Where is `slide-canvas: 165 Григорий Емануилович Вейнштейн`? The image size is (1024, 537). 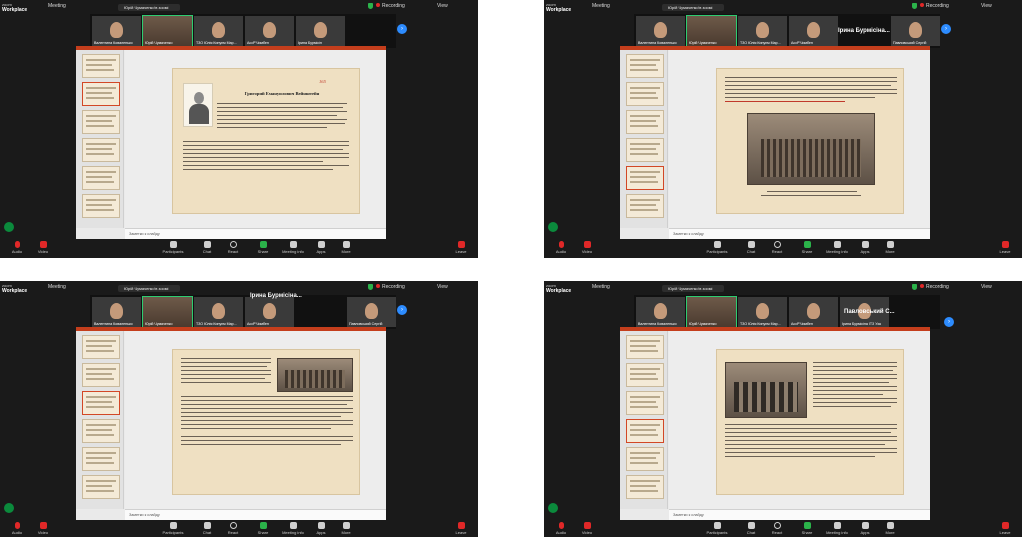
slide-canvas: 165 Григорий Емануилович Вейнштейн is located at coordinates (255, 139).